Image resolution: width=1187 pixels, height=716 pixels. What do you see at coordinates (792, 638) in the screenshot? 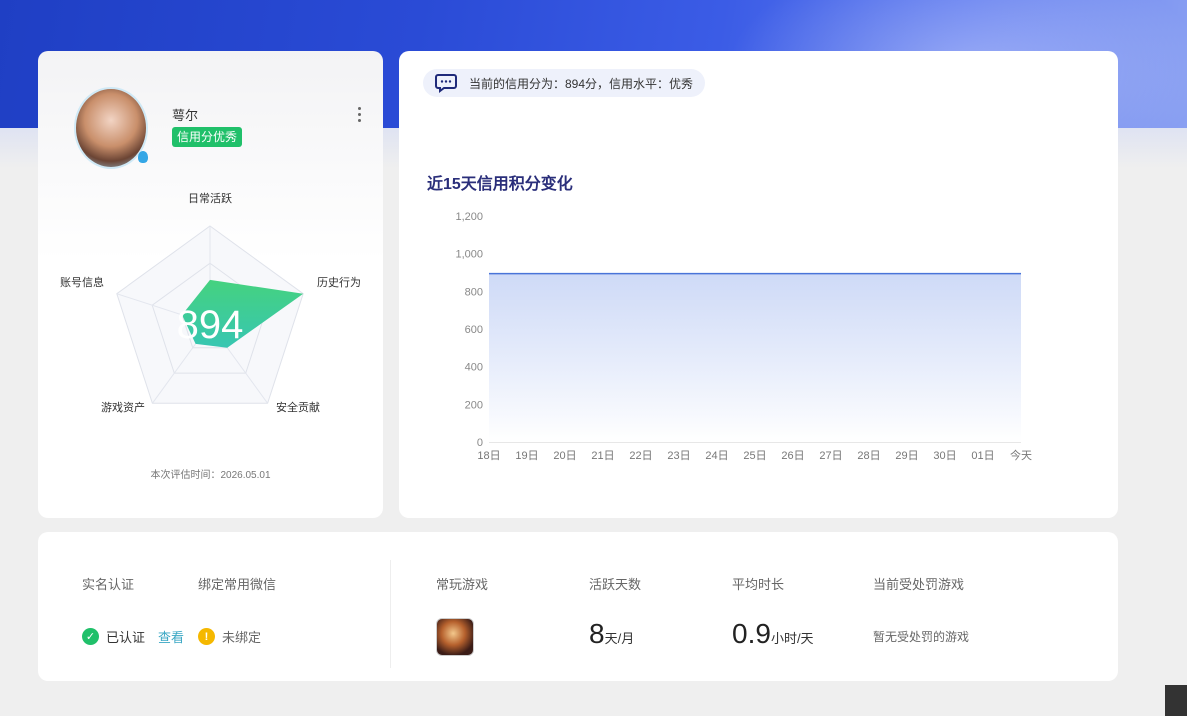
I see `avg-time-unit: 小时/天` at bounding box center [792, 638].